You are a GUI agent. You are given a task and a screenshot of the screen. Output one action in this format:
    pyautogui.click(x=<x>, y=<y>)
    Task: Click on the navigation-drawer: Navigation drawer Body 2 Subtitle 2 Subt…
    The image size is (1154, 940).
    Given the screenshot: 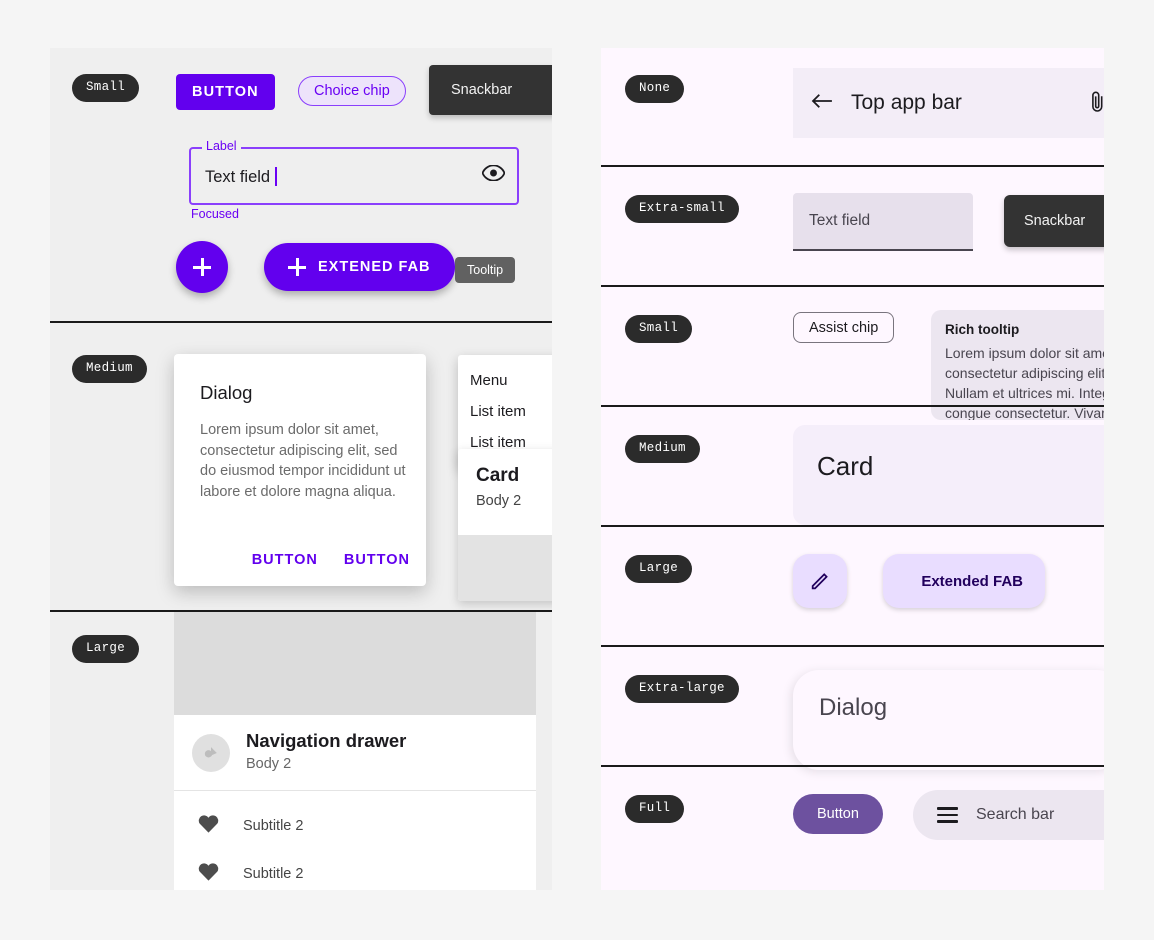 What is the action you would take?
    pyautogui.click(x=355, y=751)
    